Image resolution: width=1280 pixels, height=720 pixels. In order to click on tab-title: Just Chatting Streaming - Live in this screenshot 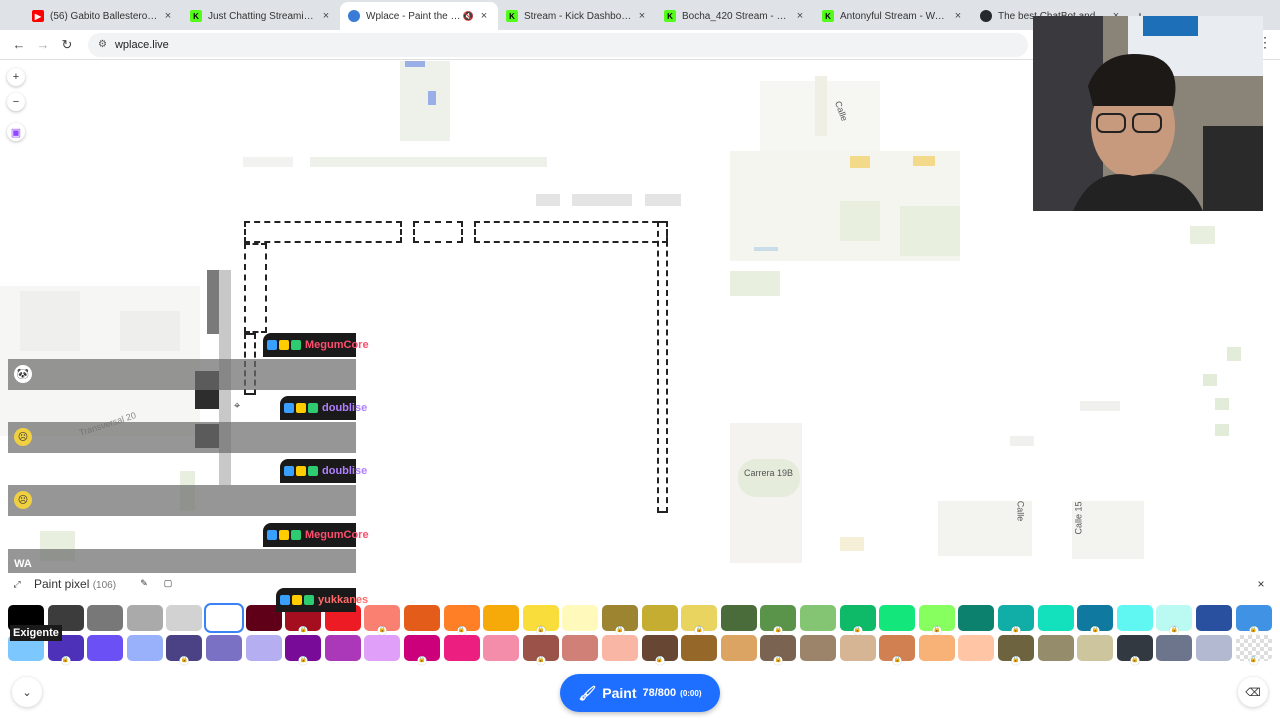, I will do `click(262, 16)`.